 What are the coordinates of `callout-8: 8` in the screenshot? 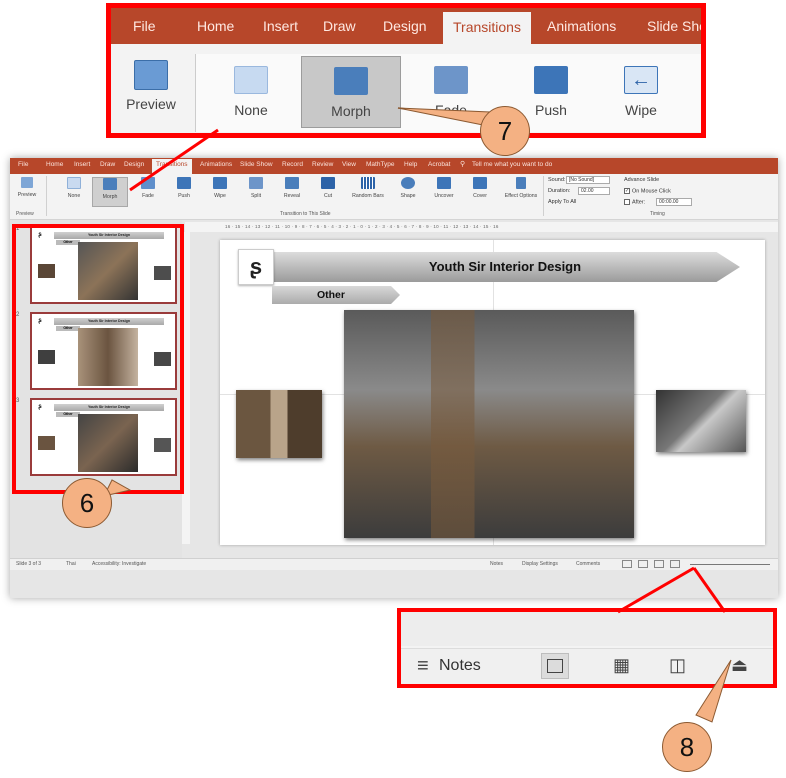 It's located at (687, 747).